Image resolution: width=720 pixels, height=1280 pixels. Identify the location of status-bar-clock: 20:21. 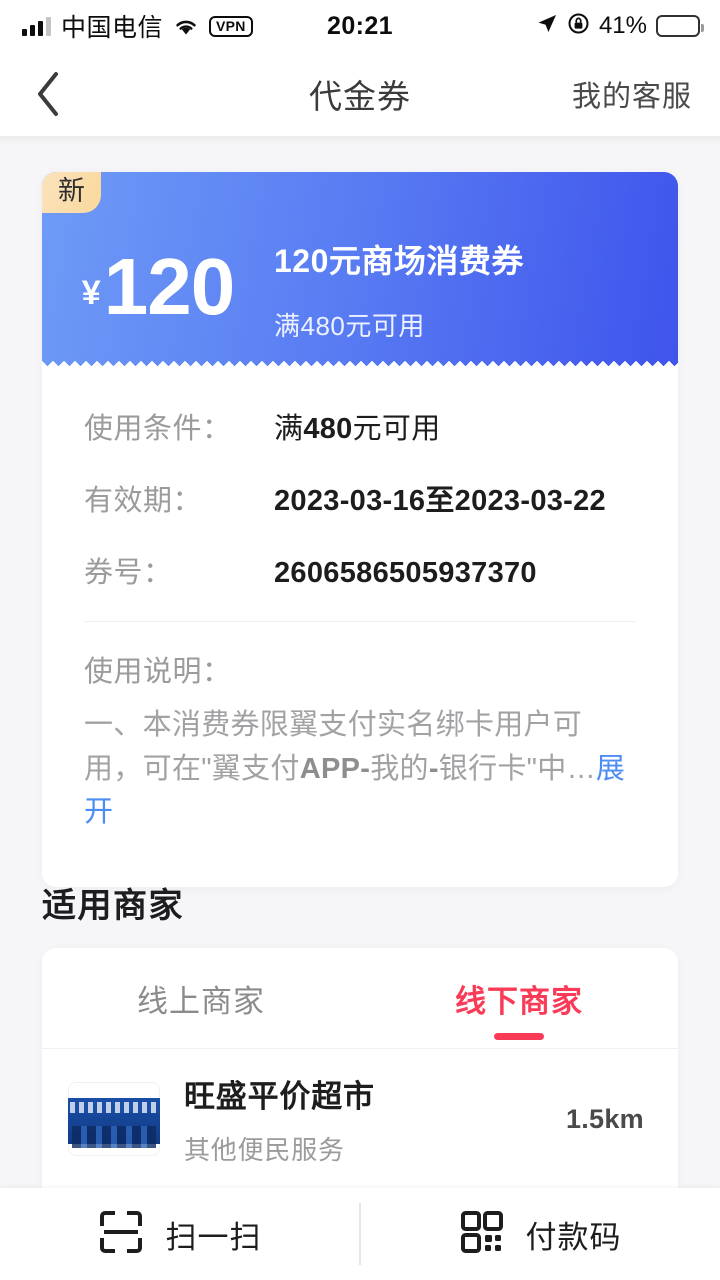
(360, 25).